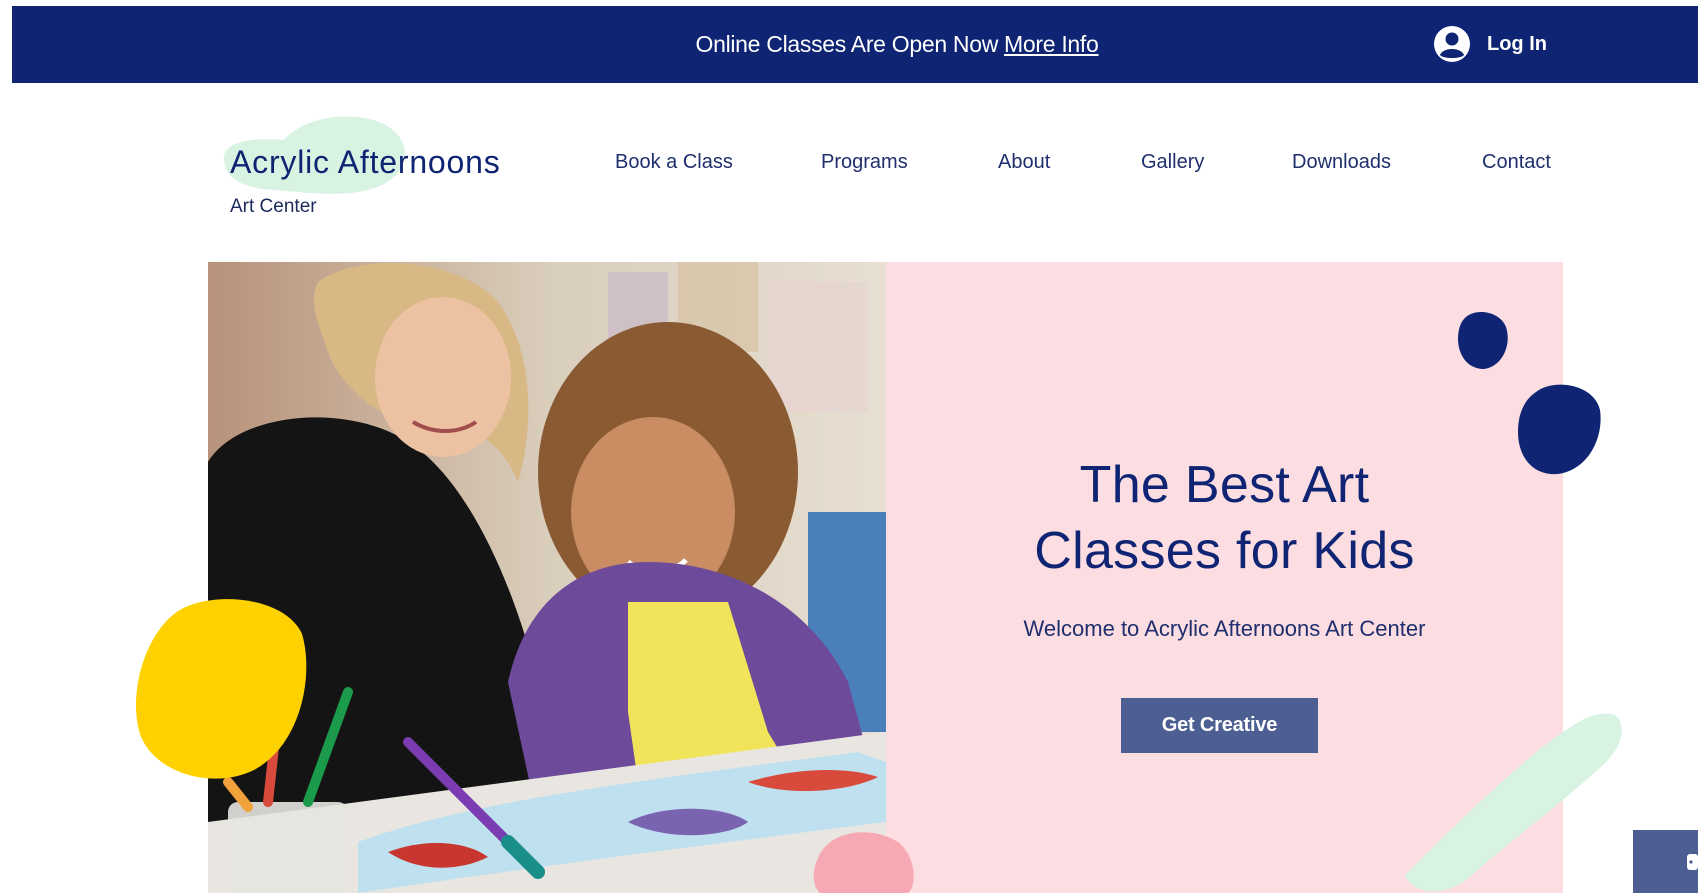 The image size is (1698, 893). Describe the element at coordinates (863, 862) in the screenshot. I see `pink-blob-decoration` at that location.